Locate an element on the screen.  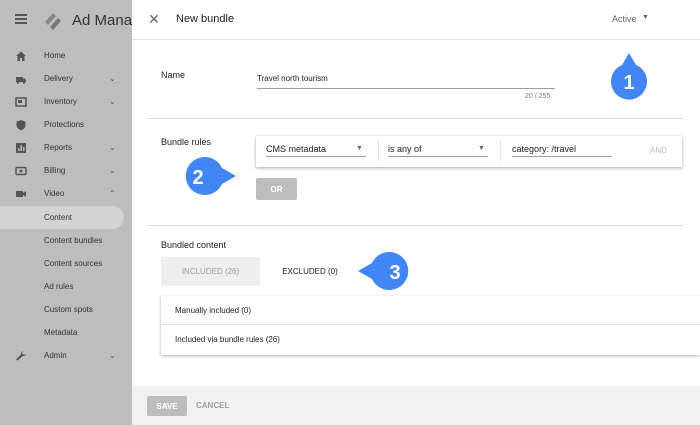
wrench-icon is located at coordinates (21, 356).